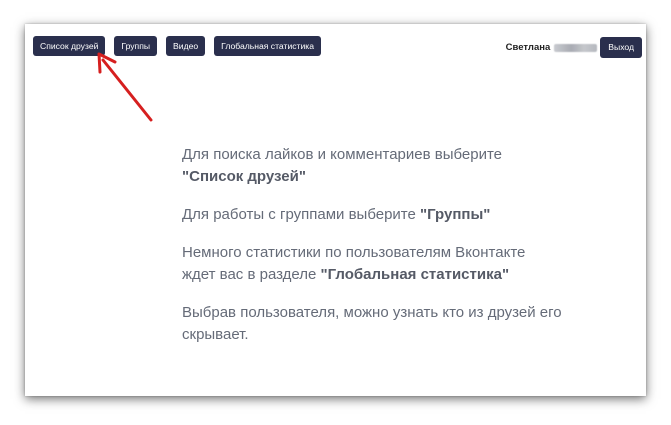 This screenshot has height=425, width=671. I want to click on groups-button: Группы, so click(136, 46).